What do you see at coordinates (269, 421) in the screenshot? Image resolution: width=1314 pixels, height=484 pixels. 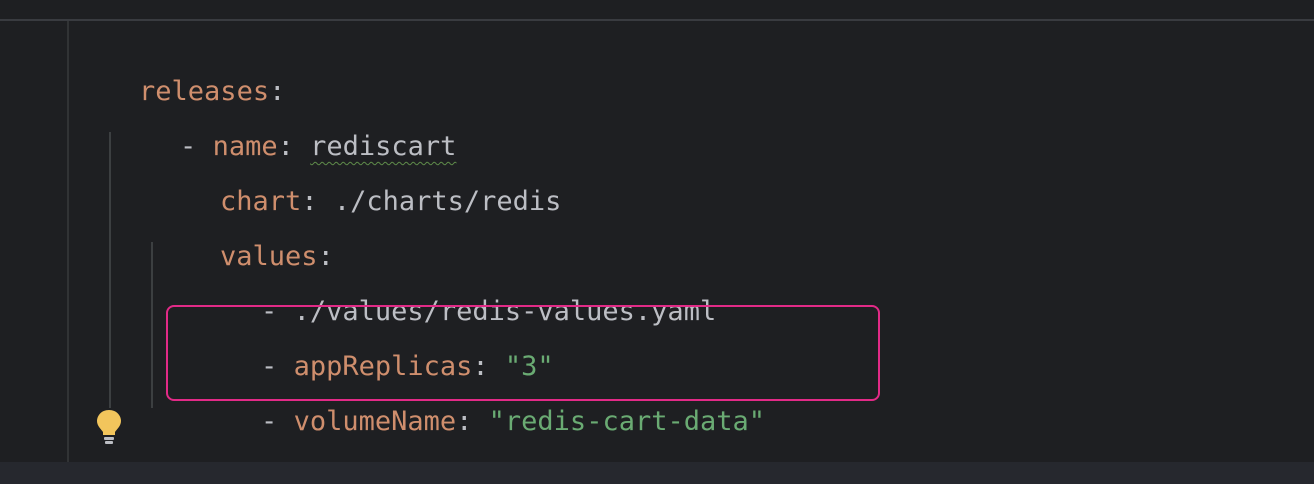 I see `yaml-dash: -` at bounding box center [269, 421].